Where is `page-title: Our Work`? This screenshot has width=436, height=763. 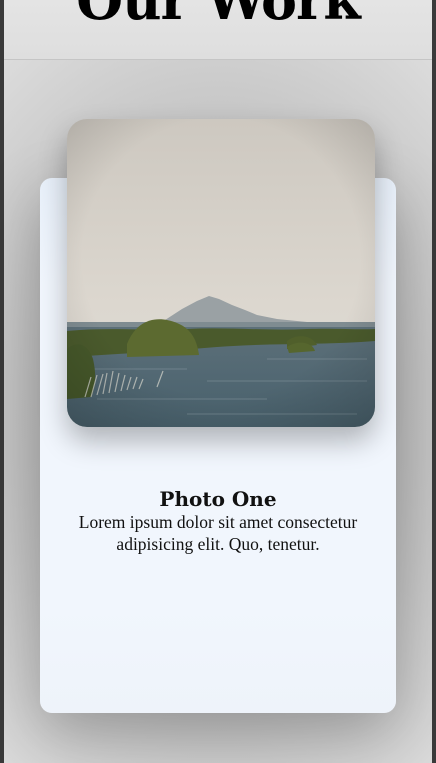
page-title: Our Work is located at coordinates (218, 16).